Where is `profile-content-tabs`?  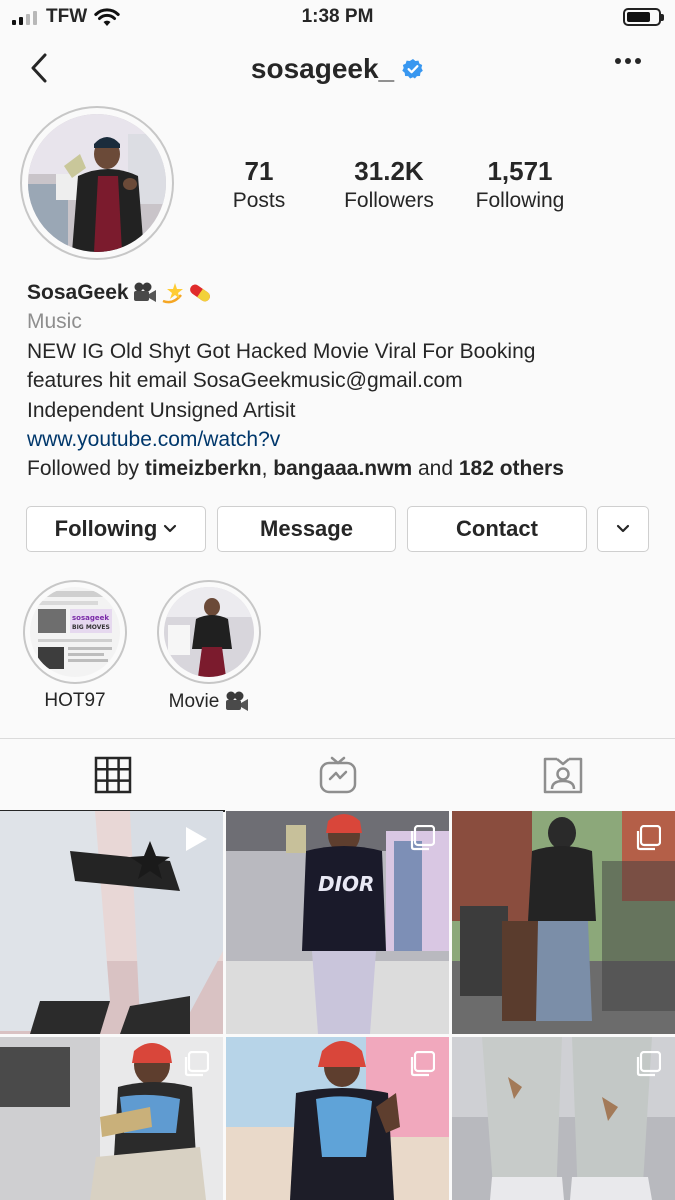 profile-content-tabs is located at coordinates (337, 775).